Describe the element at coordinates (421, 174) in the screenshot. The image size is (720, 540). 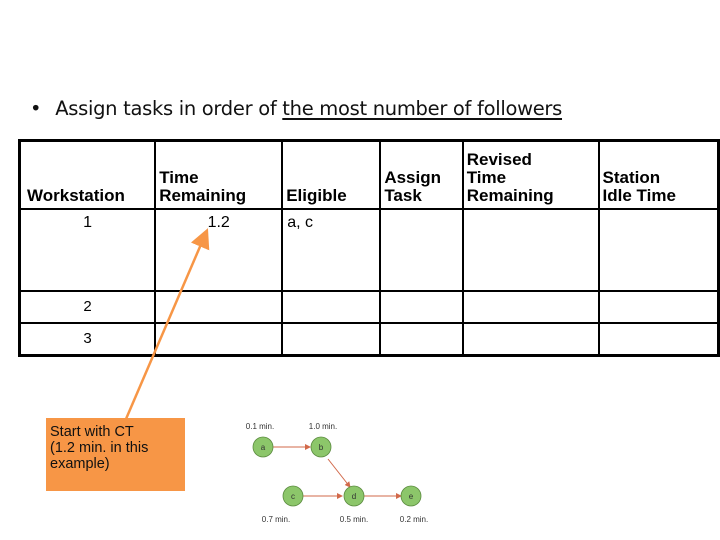
I see `header-assign-task: Assign Task` at that location.